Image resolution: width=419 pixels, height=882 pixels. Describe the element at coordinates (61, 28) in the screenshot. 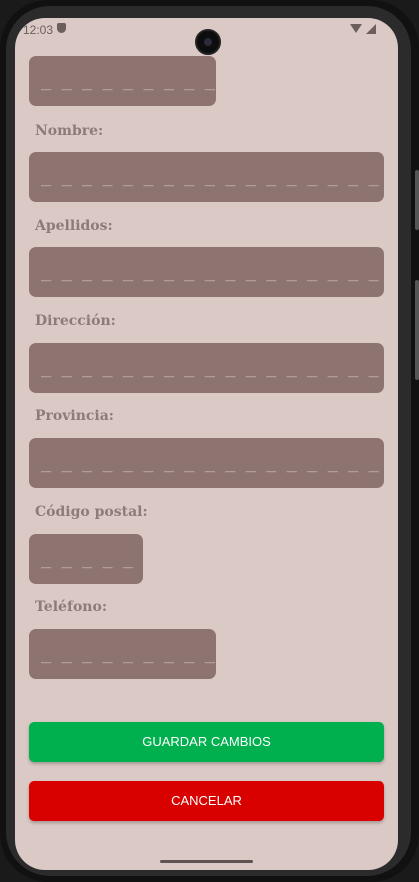

I see `shield-icon` at that location.